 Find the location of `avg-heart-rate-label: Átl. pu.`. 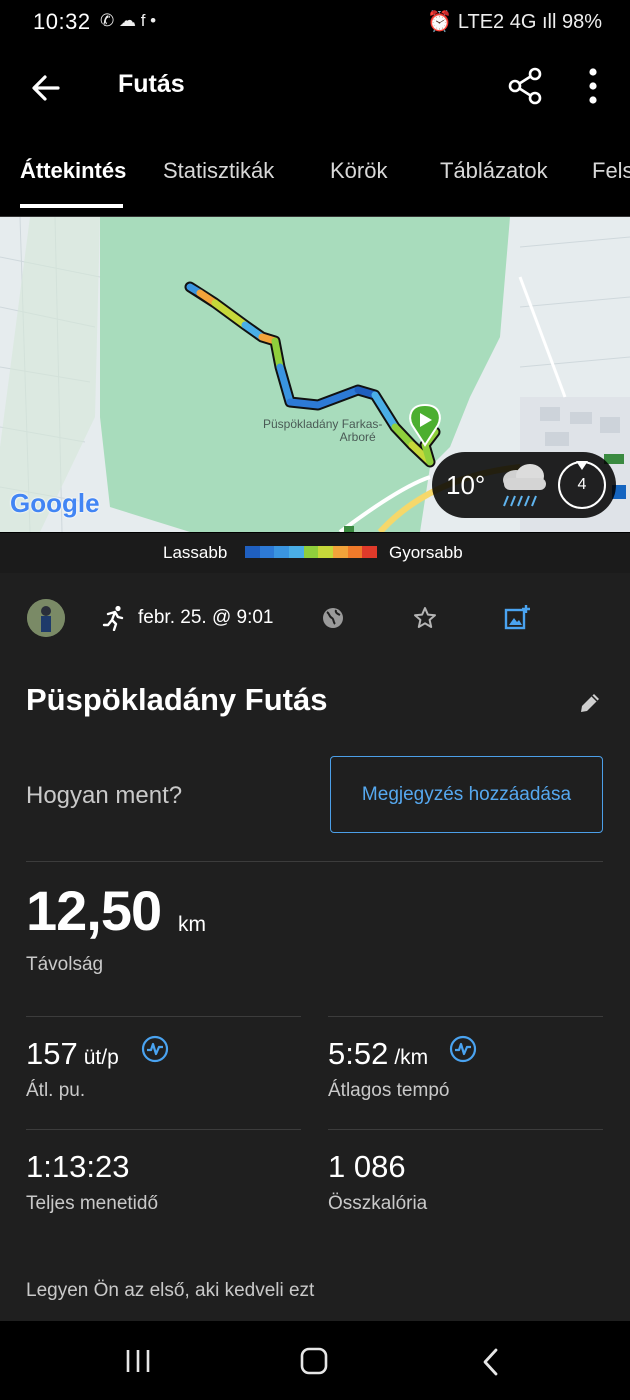

avg-heart-rate-label: Átl. pu. is located at coordinates (56, 1090).